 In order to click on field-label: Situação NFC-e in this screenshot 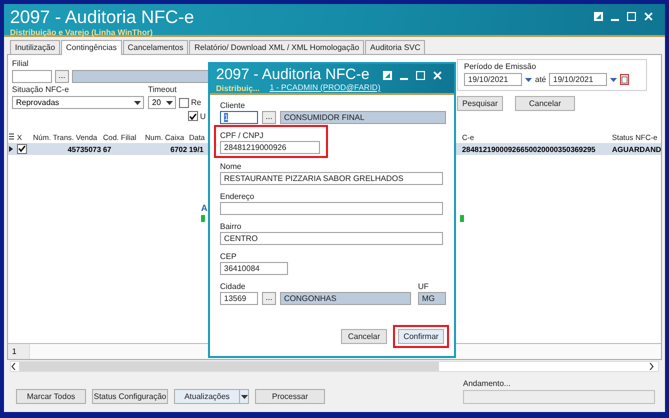, I will do `click(41, 89)`.